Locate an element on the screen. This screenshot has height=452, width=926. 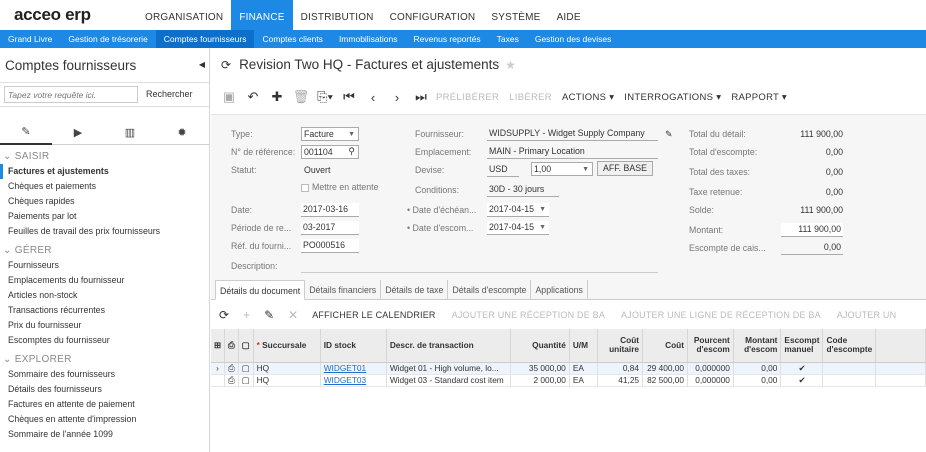
sidebar-item-sommaire-fournisseurs: Sommaire des fournisseurs is located at coordinates (104, 374).